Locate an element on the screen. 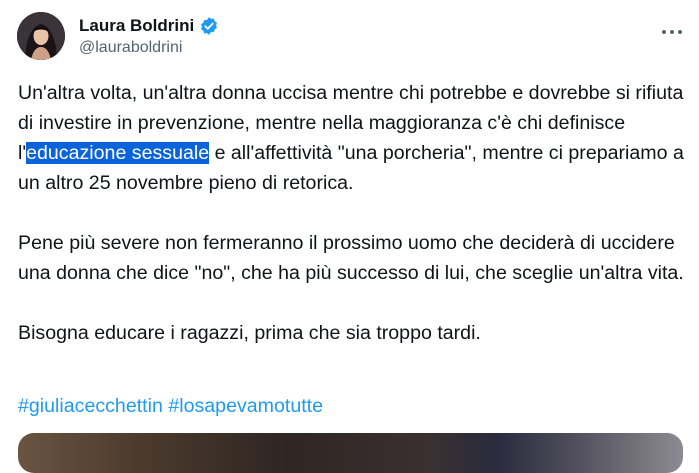  author-name: Laura Boldrini is located at coordinates (136, 26).